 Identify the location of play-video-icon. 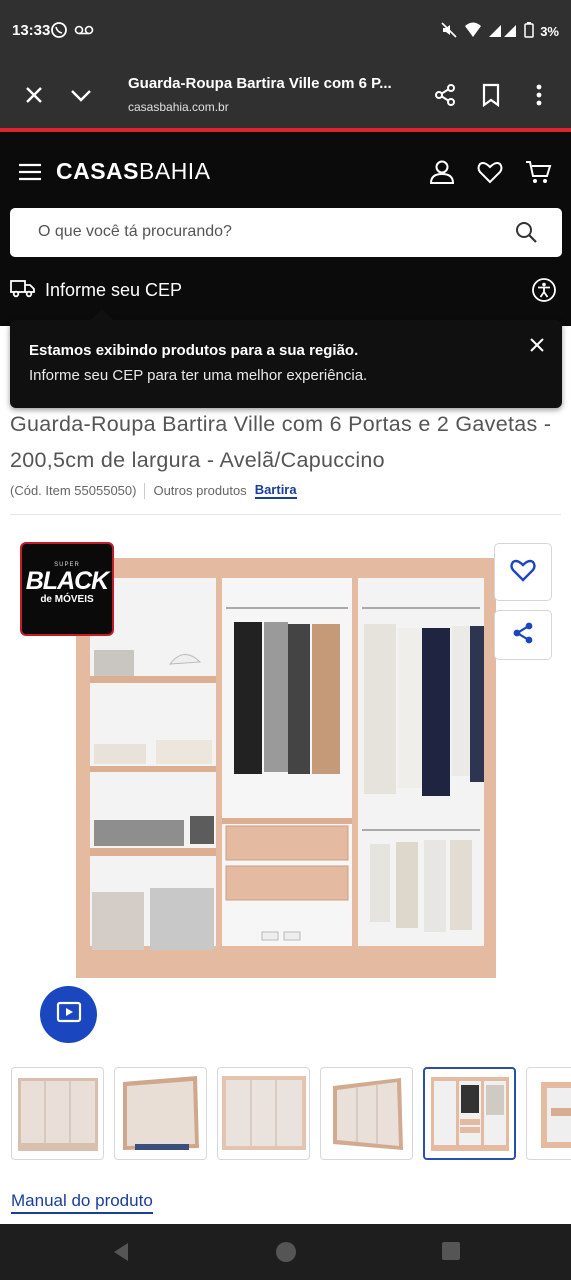
(69, 1014).